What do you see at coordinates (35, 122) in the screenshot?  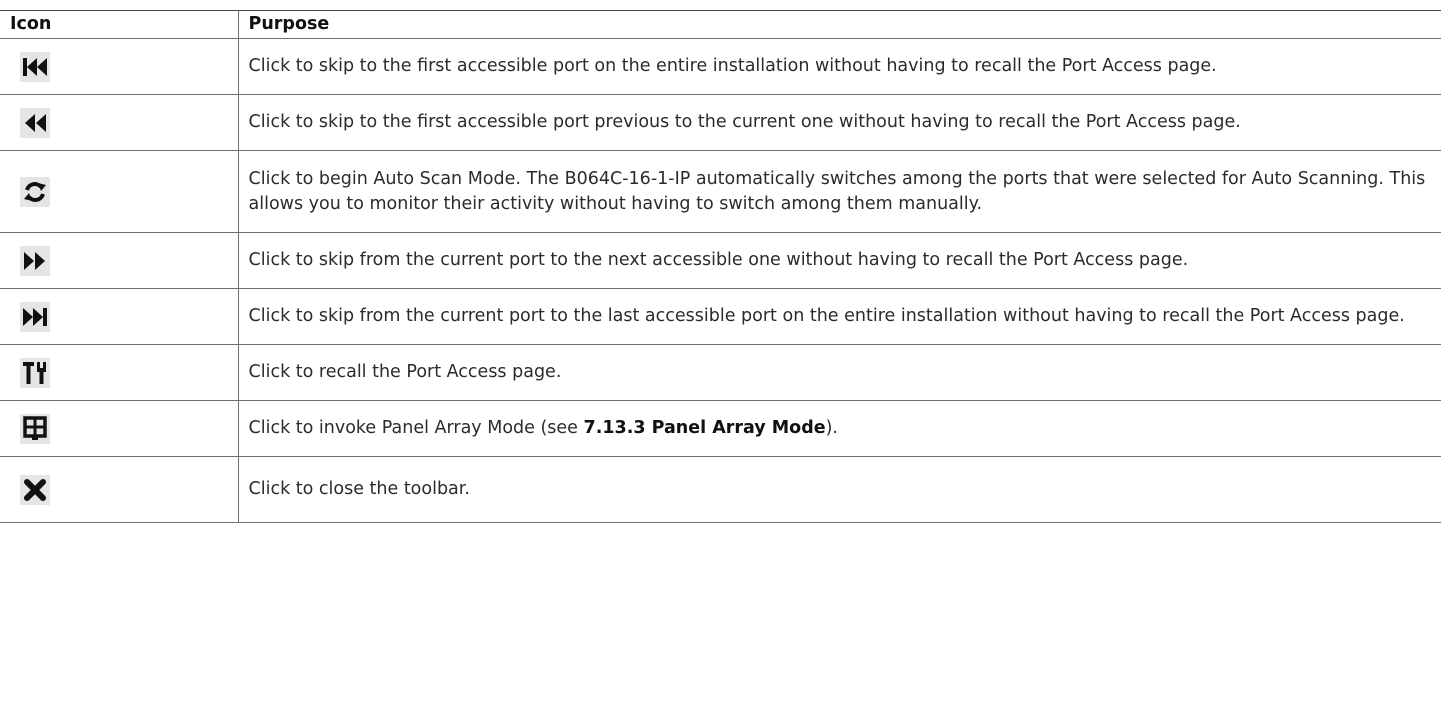 I see `skip-previous-icon` at bounding box center [35, 122].